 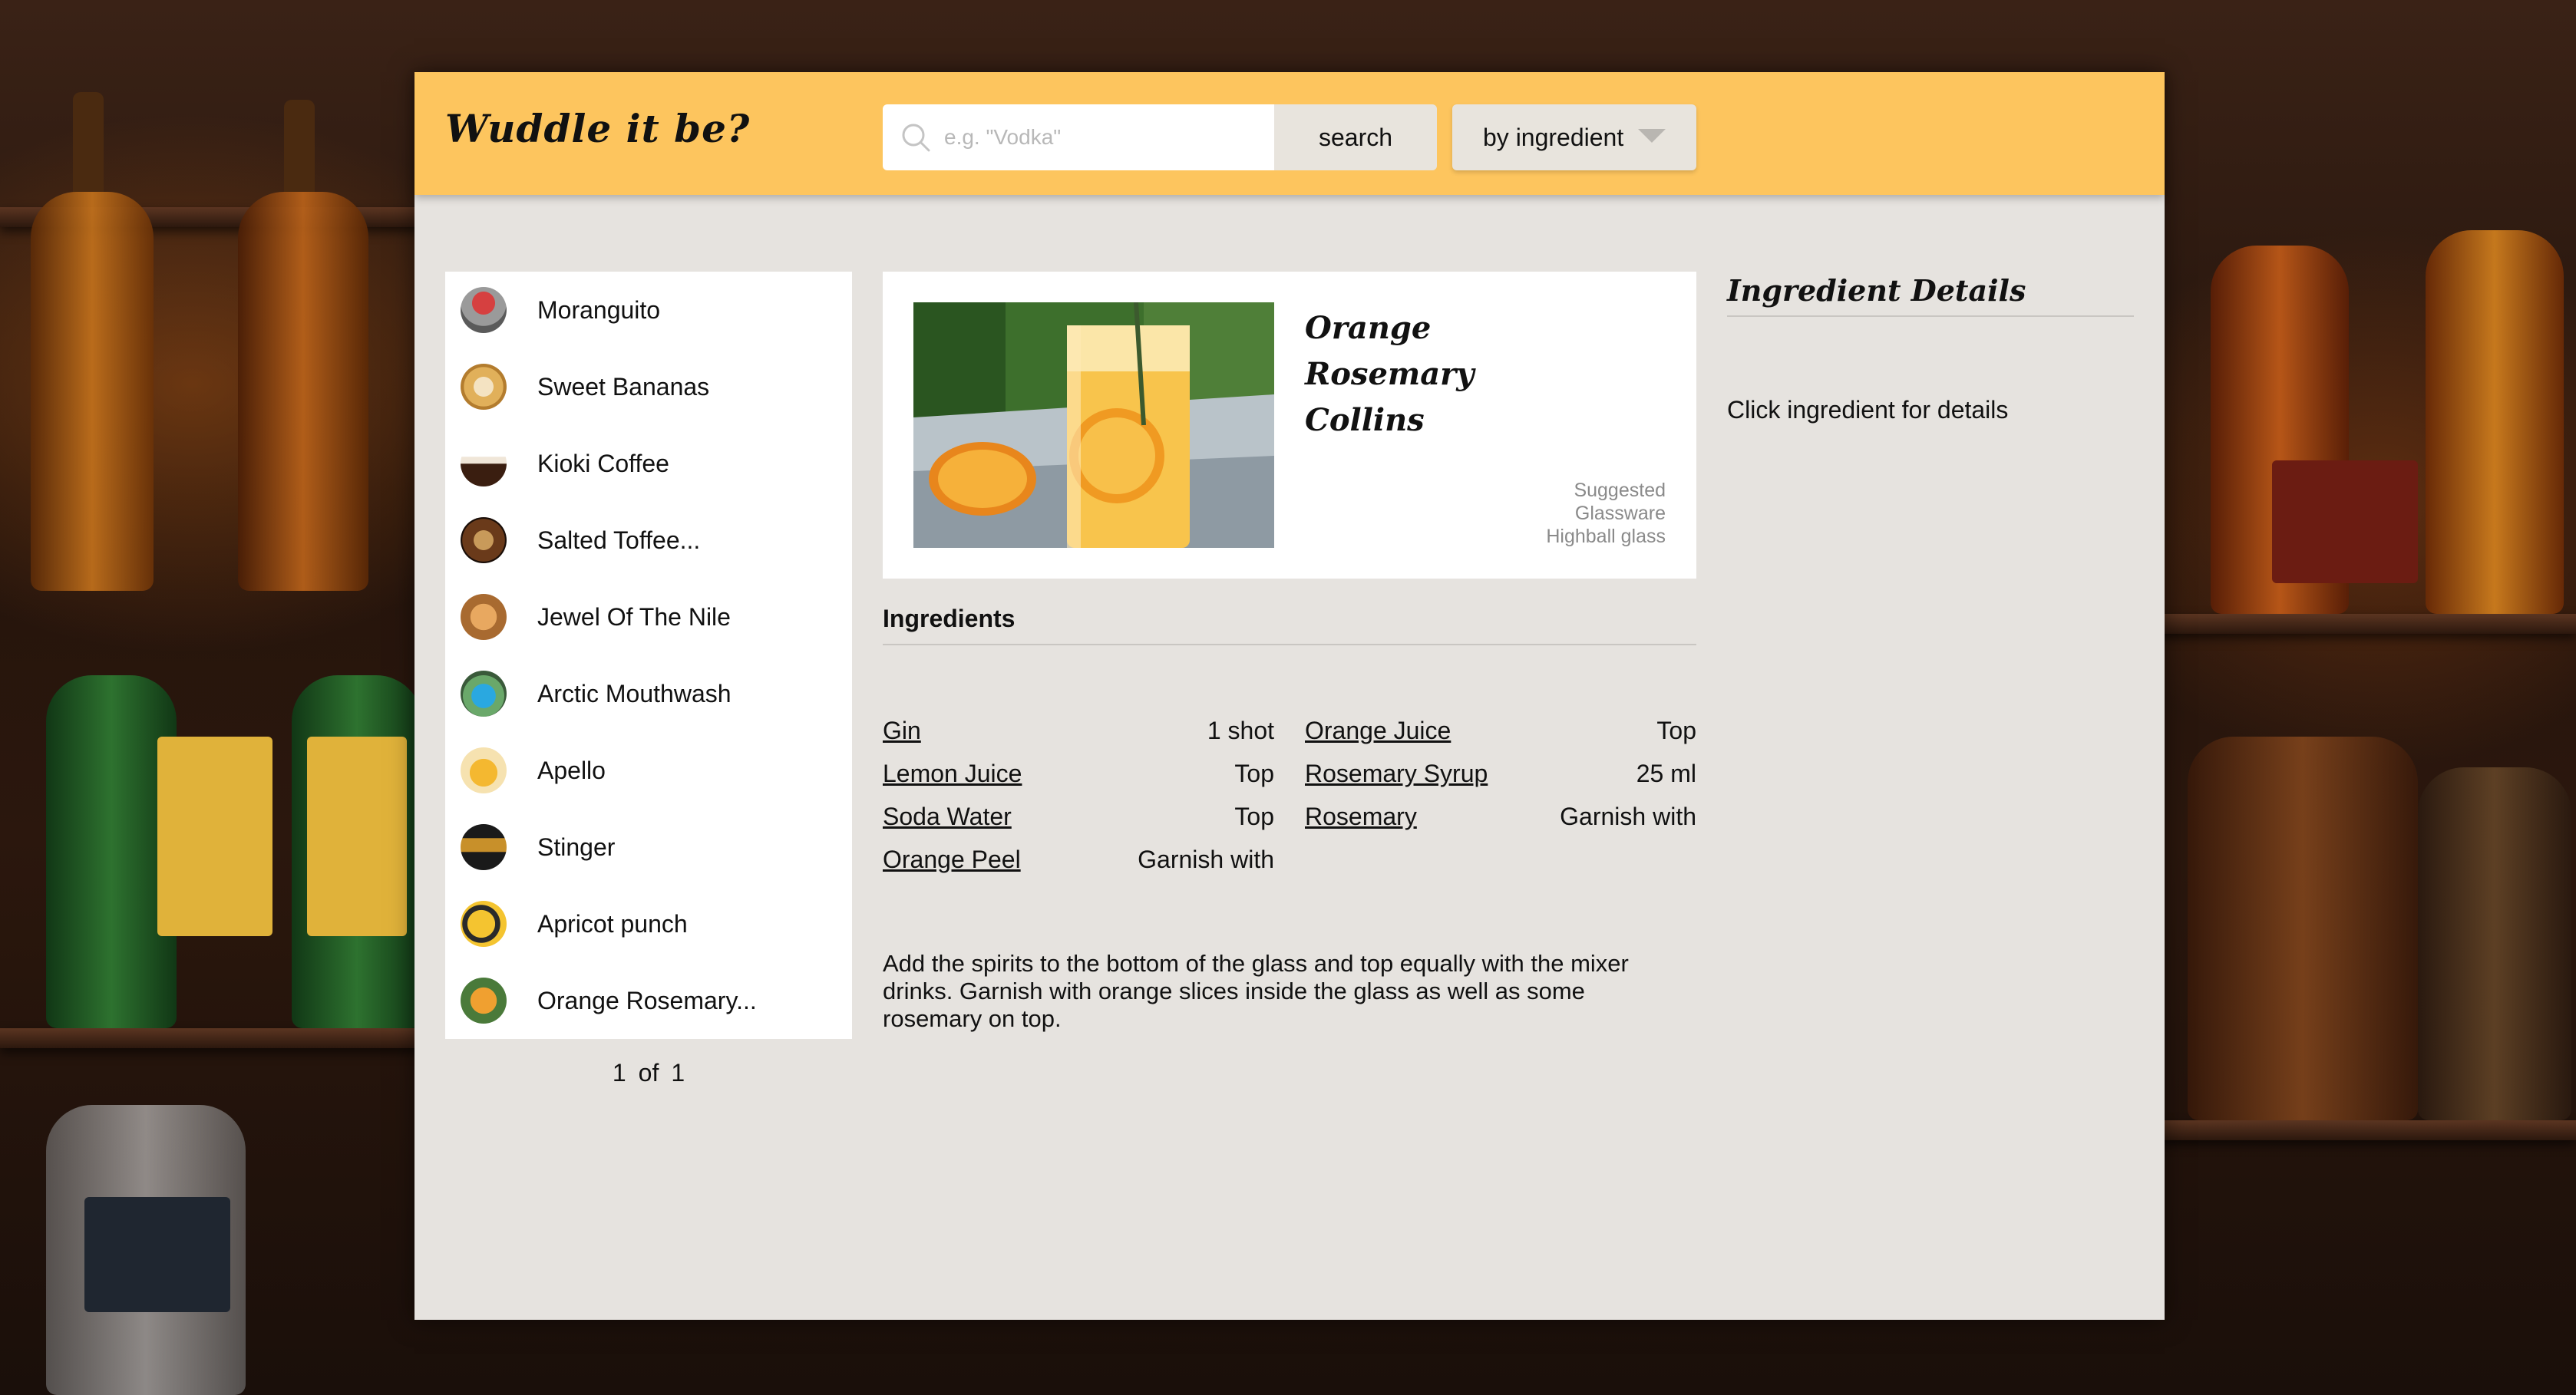 What do you see at coordinates (648, 770) in the screenshot?
I see `drink-list-item: Apello` at bounding box center [648, 770].